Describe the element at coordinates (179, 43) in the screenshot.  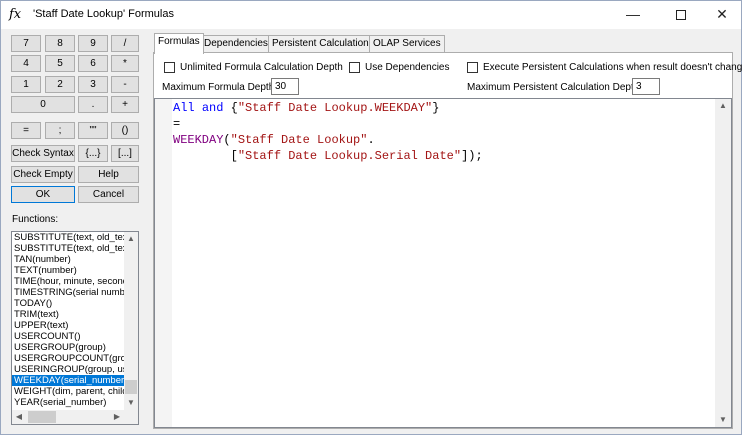
I see `tab-formulas: Formulas` at that location.